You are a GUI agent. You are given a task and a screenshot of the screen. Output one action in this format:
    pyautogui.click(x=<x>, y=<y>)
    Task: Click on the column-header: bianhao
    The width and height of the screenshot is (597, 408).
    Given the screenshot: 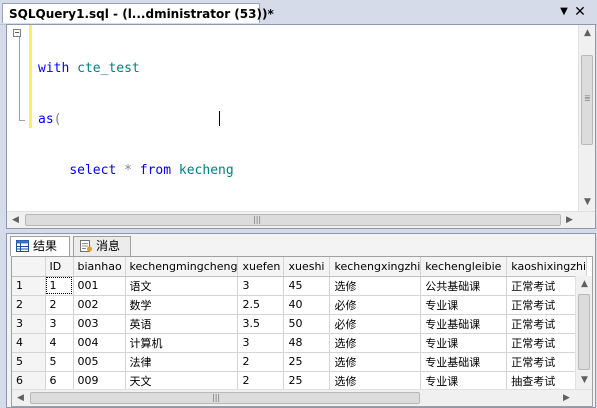 What is the action you would take?
    pyautogui.click(x=99, y=267)
    